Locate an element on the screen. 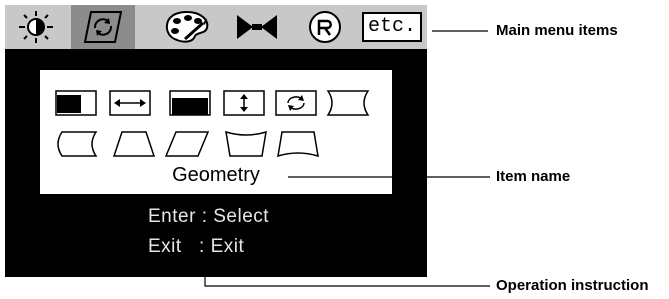 The width and height of the screenshot is (669, 299). operation-callout: Operation instruction is located at coordinates (572, 285).